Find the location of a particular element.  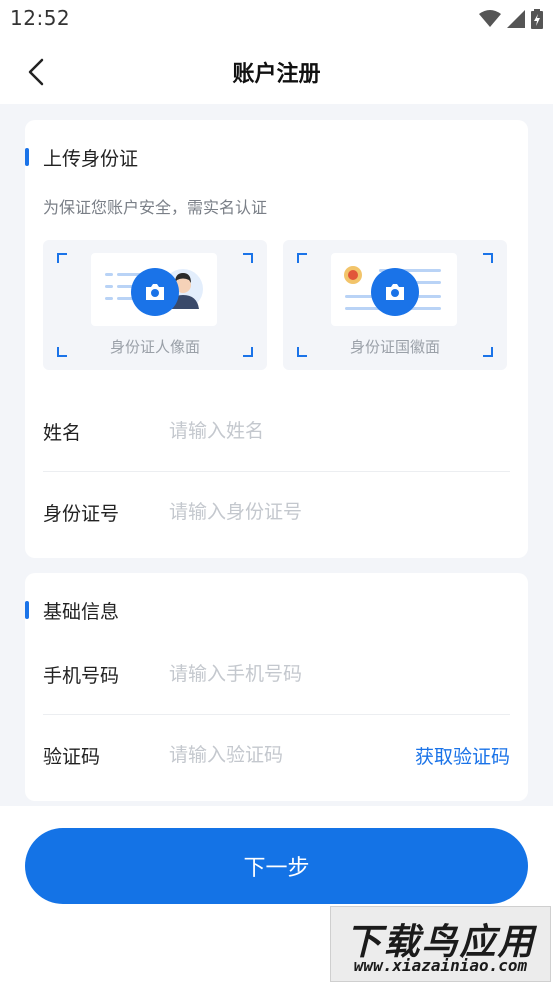

phone-input is located at coordinates (334, 674).